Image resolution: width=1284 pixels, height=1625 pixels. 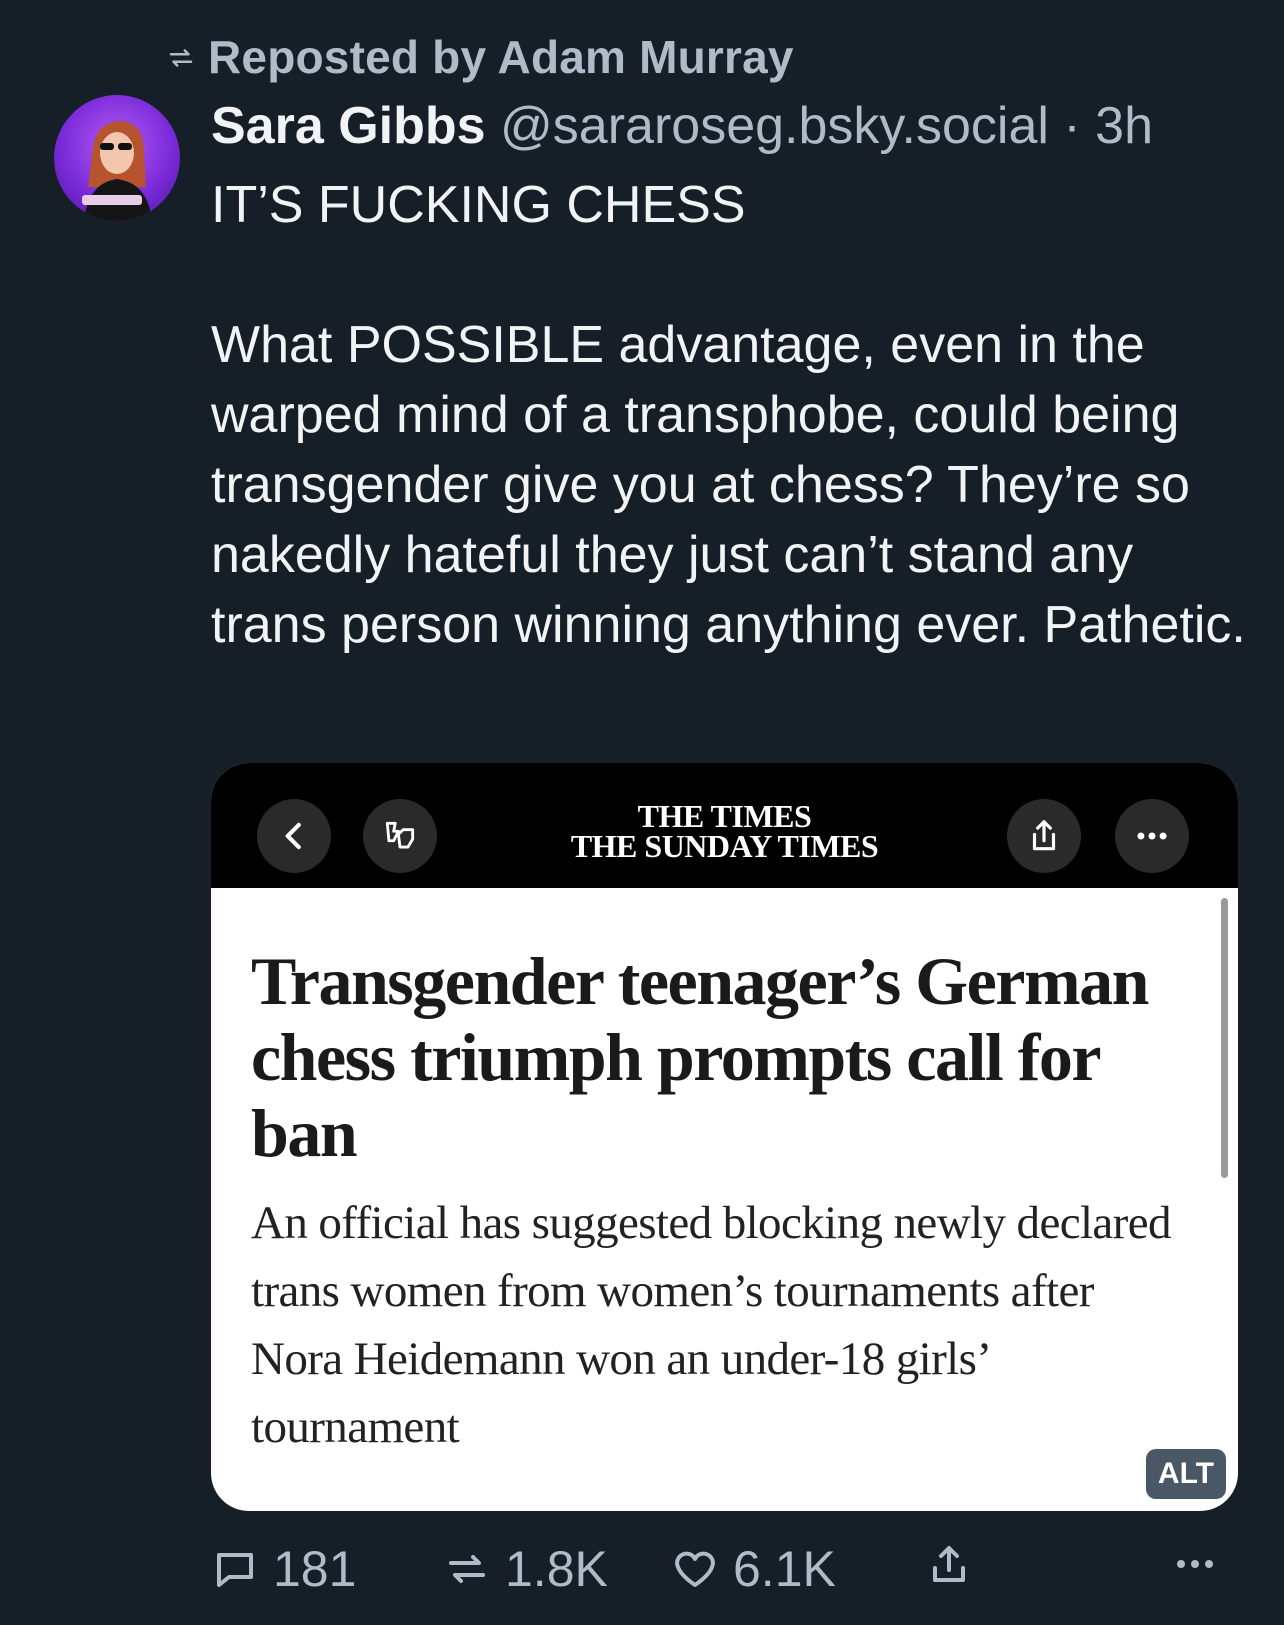 What do you see at coordinates (784, 1569) in the screenshot?
I see `like-count: 6.1K` at bounding box center [784, 1569].